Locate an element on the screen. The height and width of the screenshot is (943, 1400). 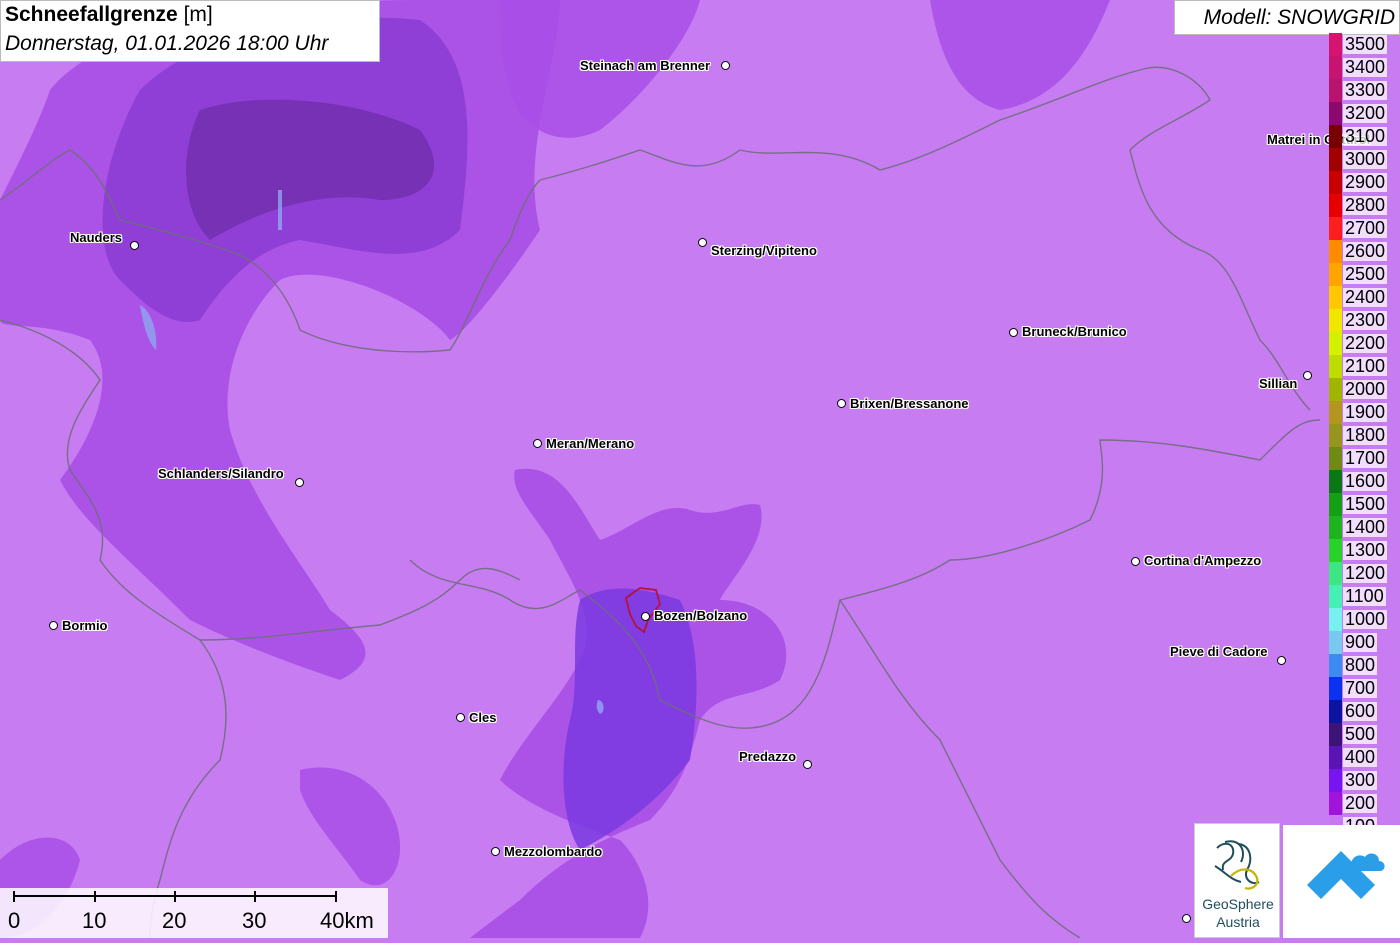
legend-label: 3000 is located at coordinates (1365, 159).